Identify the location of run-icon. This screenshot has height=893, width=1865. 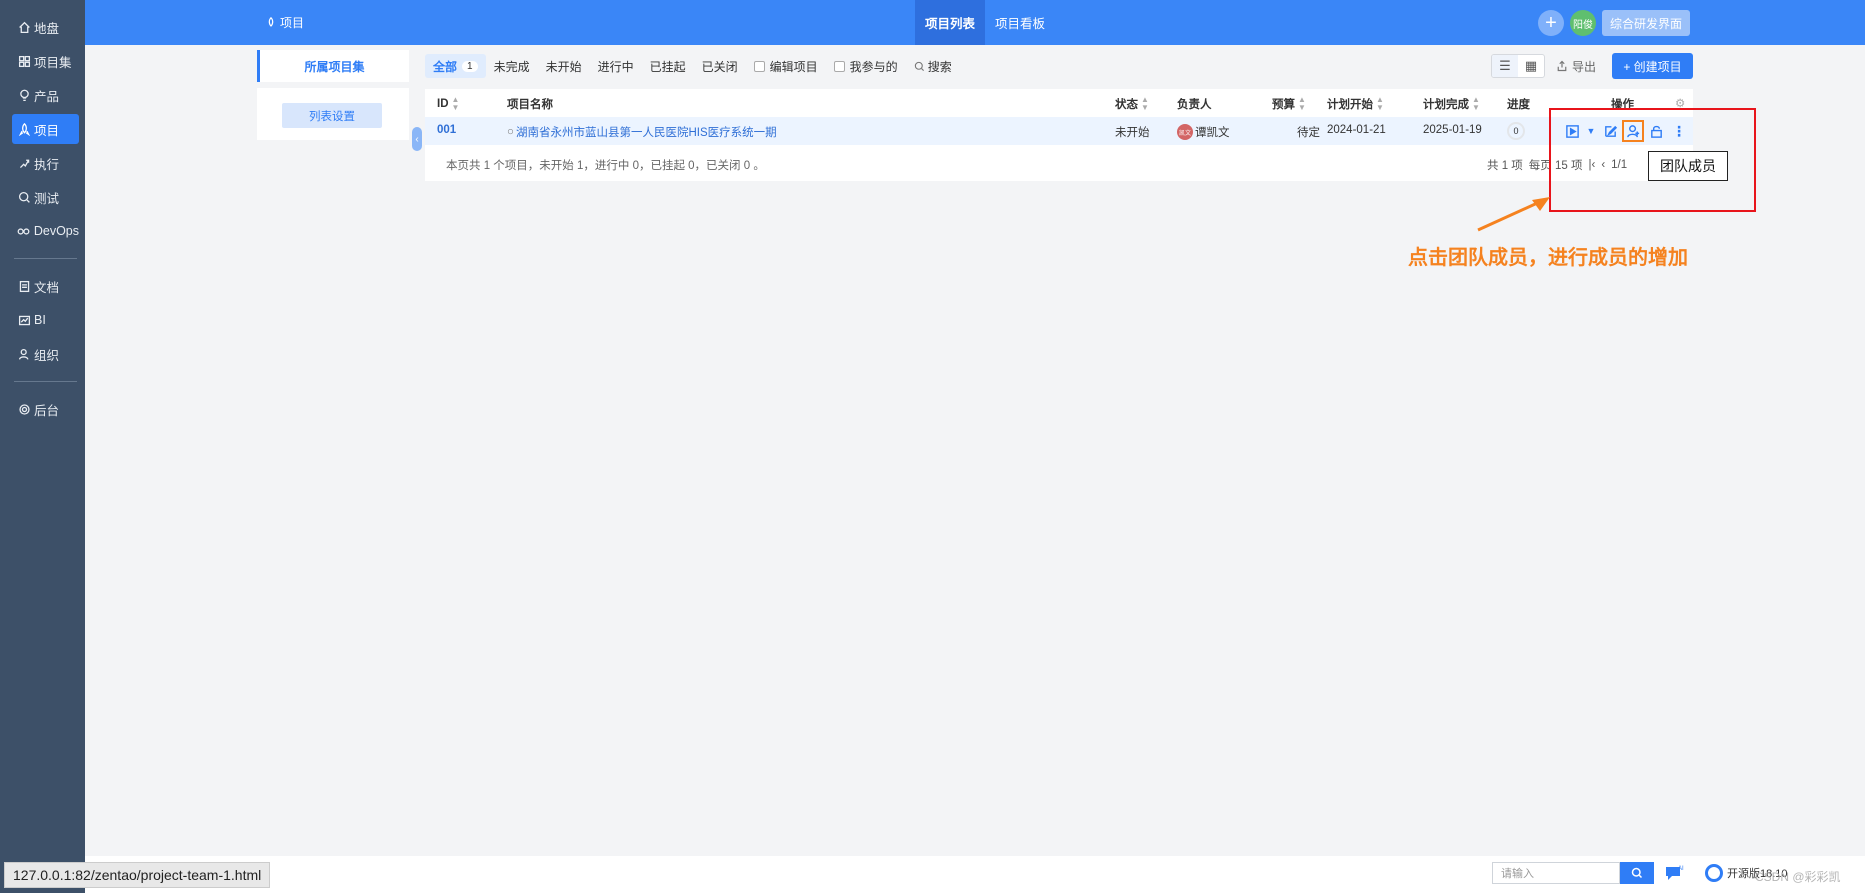
(24, 163).